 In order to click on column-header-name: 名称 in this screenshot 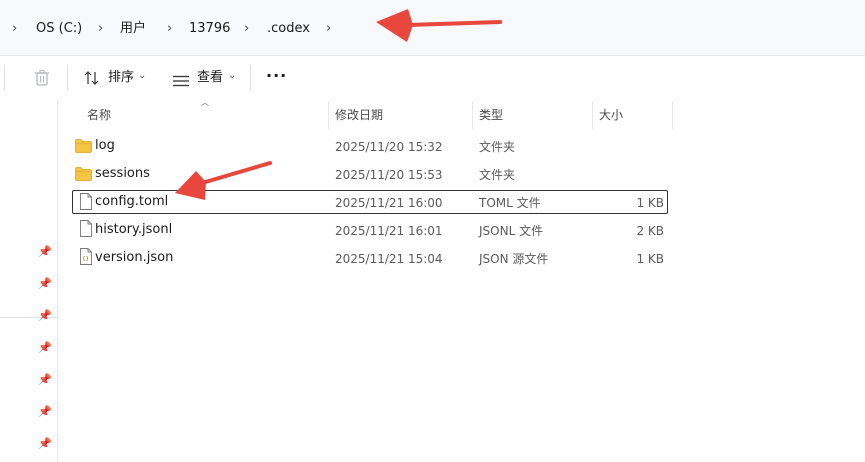, I will do `click(99, 115)`.